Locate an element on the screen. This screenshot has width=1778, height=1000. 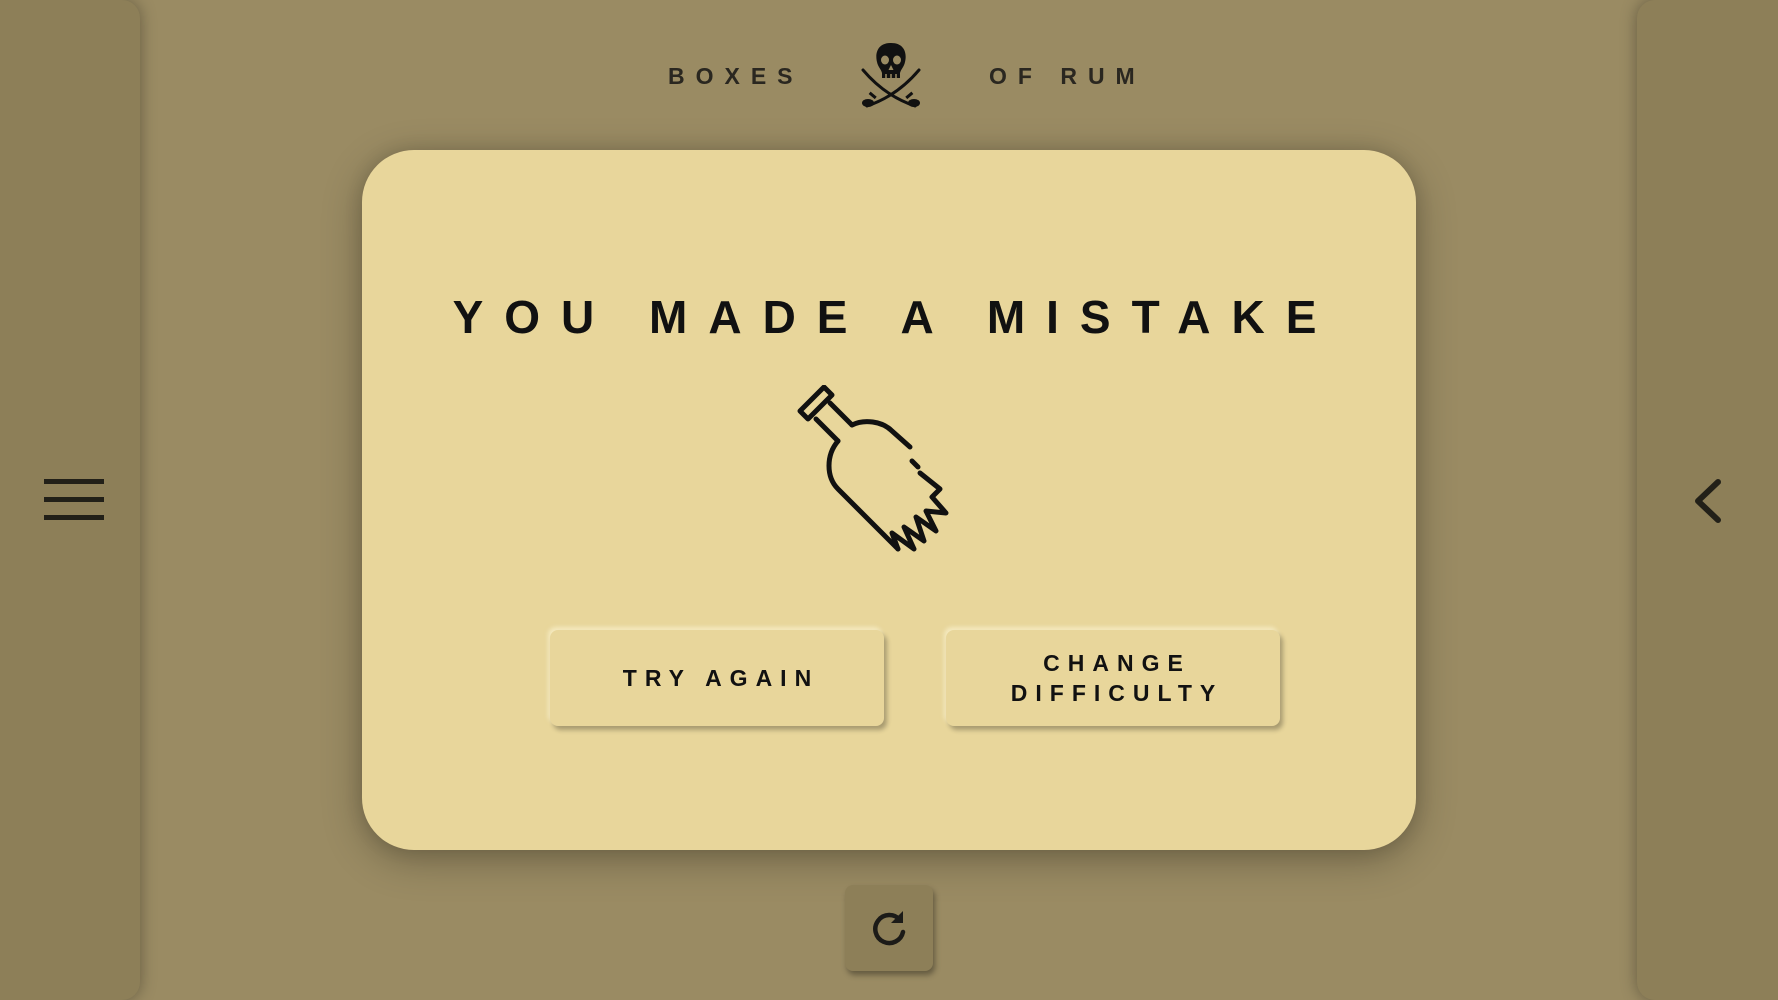
hamburger-menu-icon-bar-top is located at coordinates (74, 481).